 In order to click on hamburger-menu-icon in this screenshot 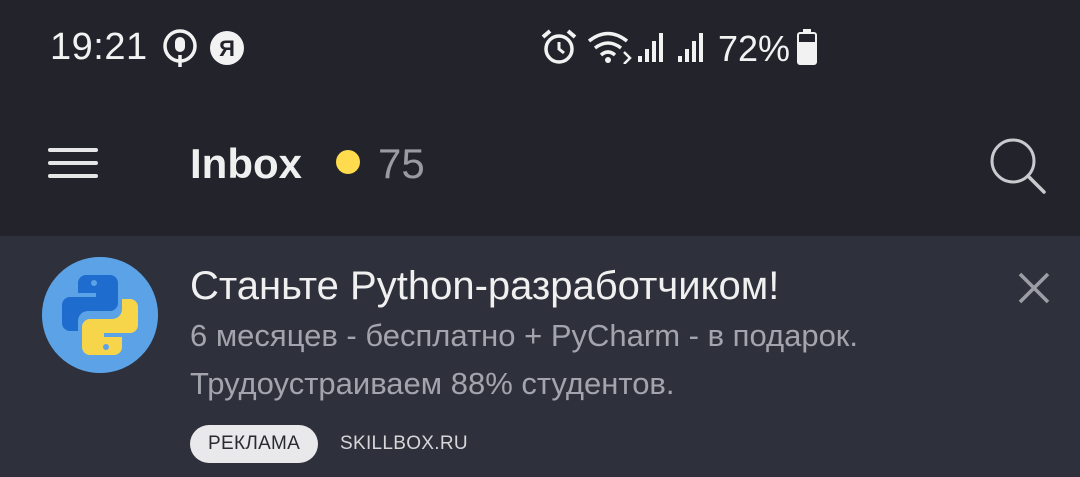, I will do `click(74, 164)`.